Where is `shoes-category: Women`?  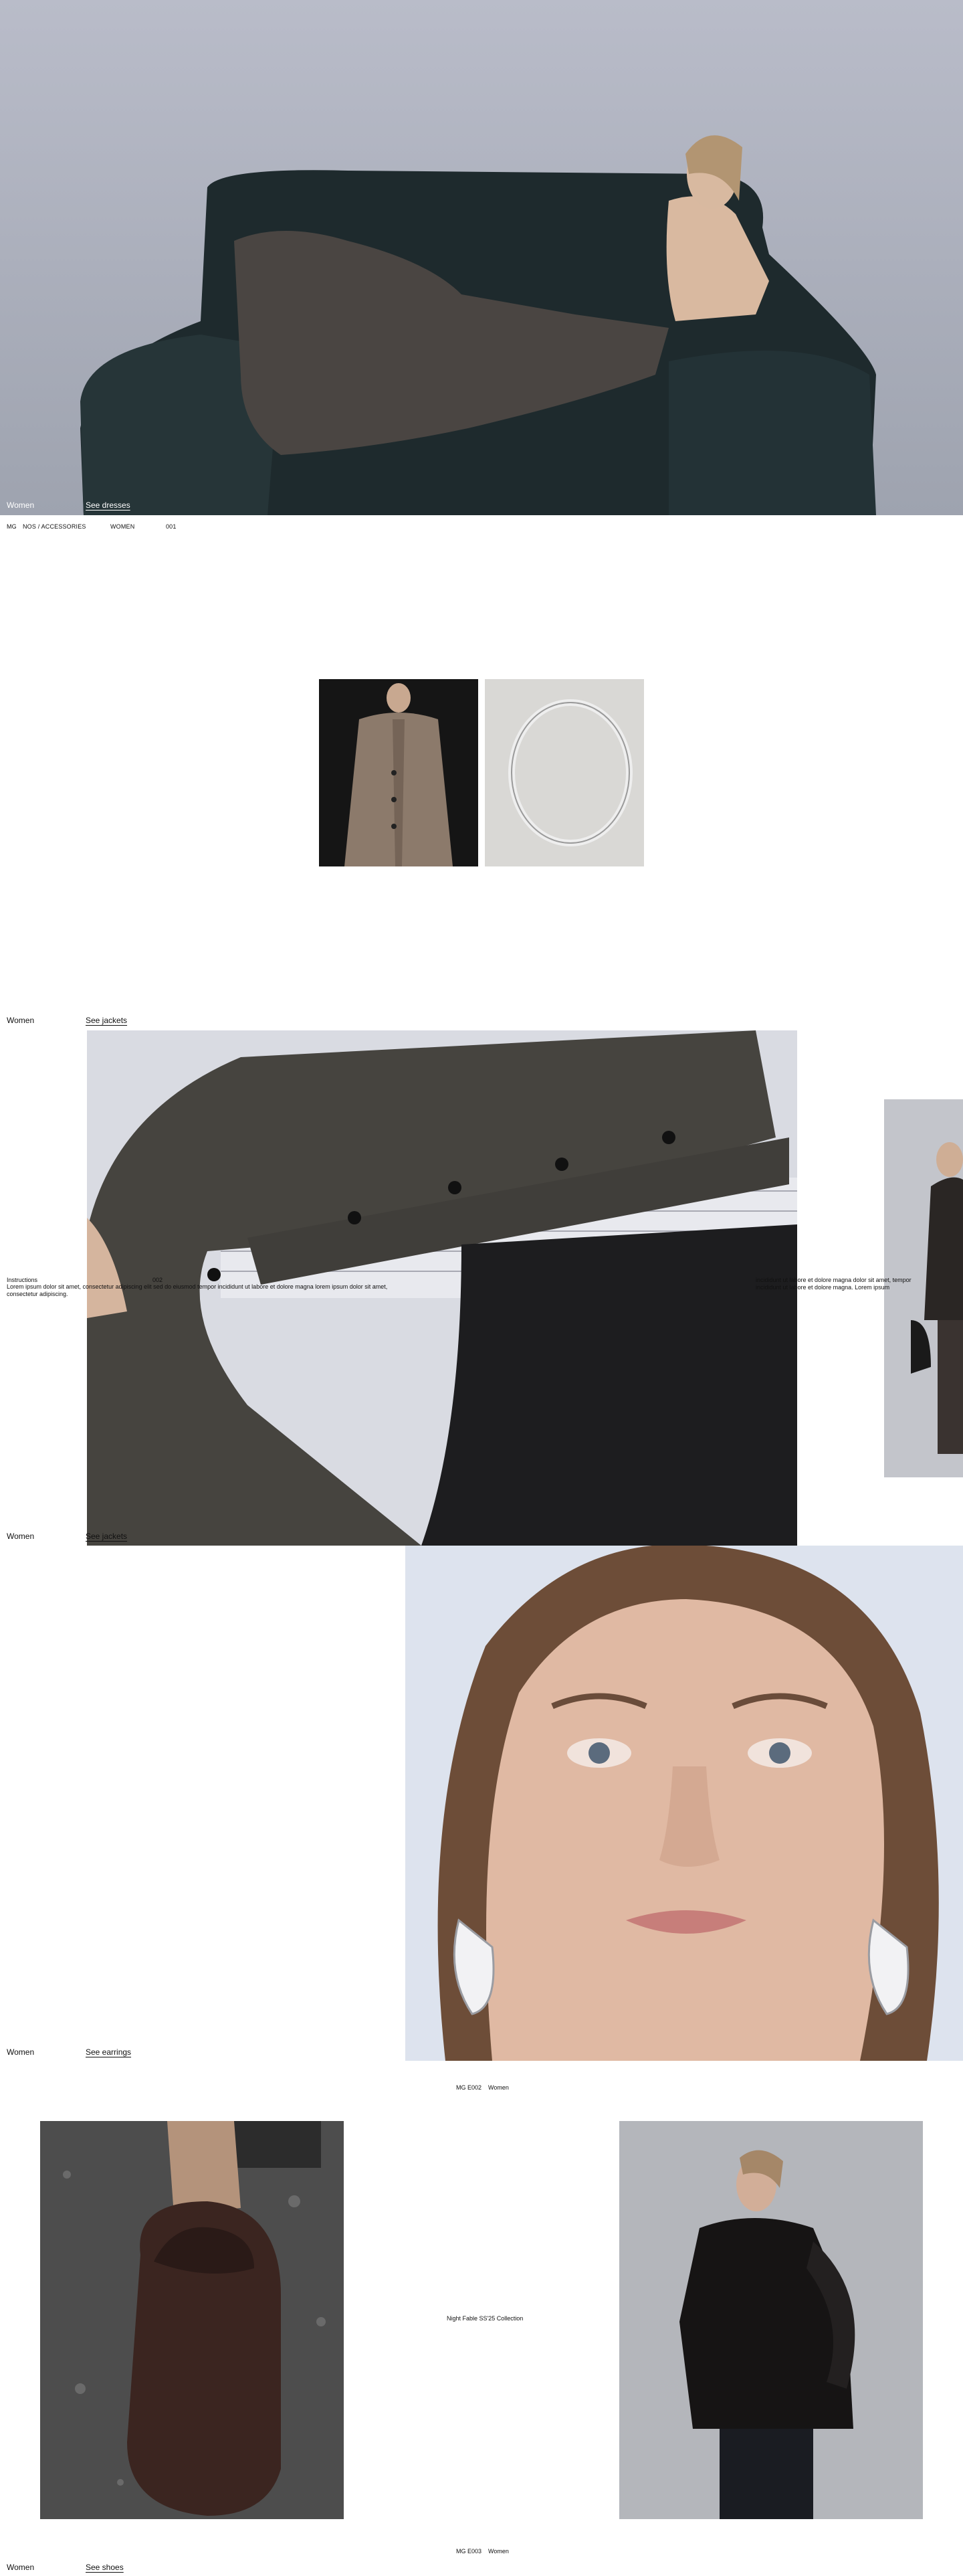
shoes-category: Women is located at coordinates (21, 2567).